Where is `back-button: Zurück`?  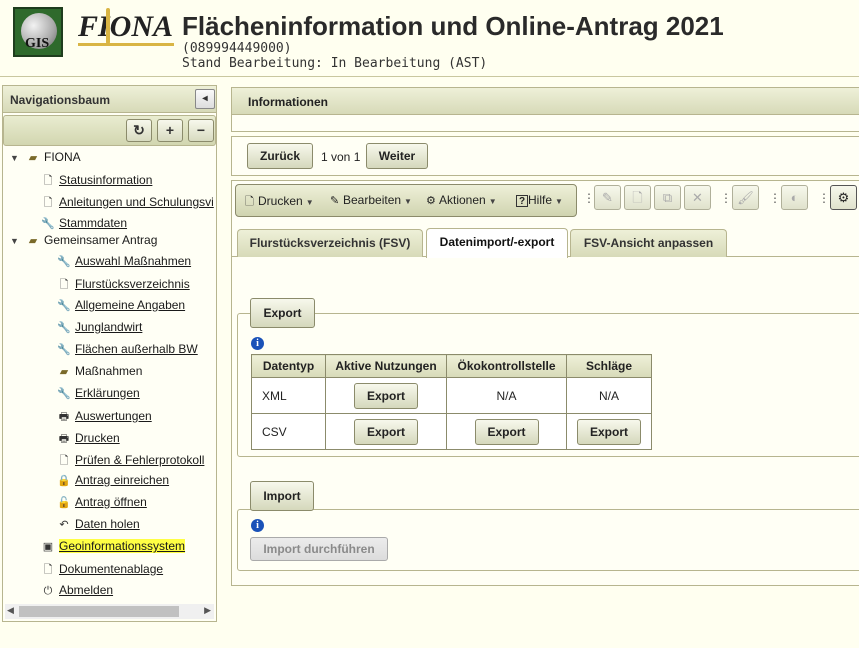
back-button: Zurück is located at coordinates (280, 156).